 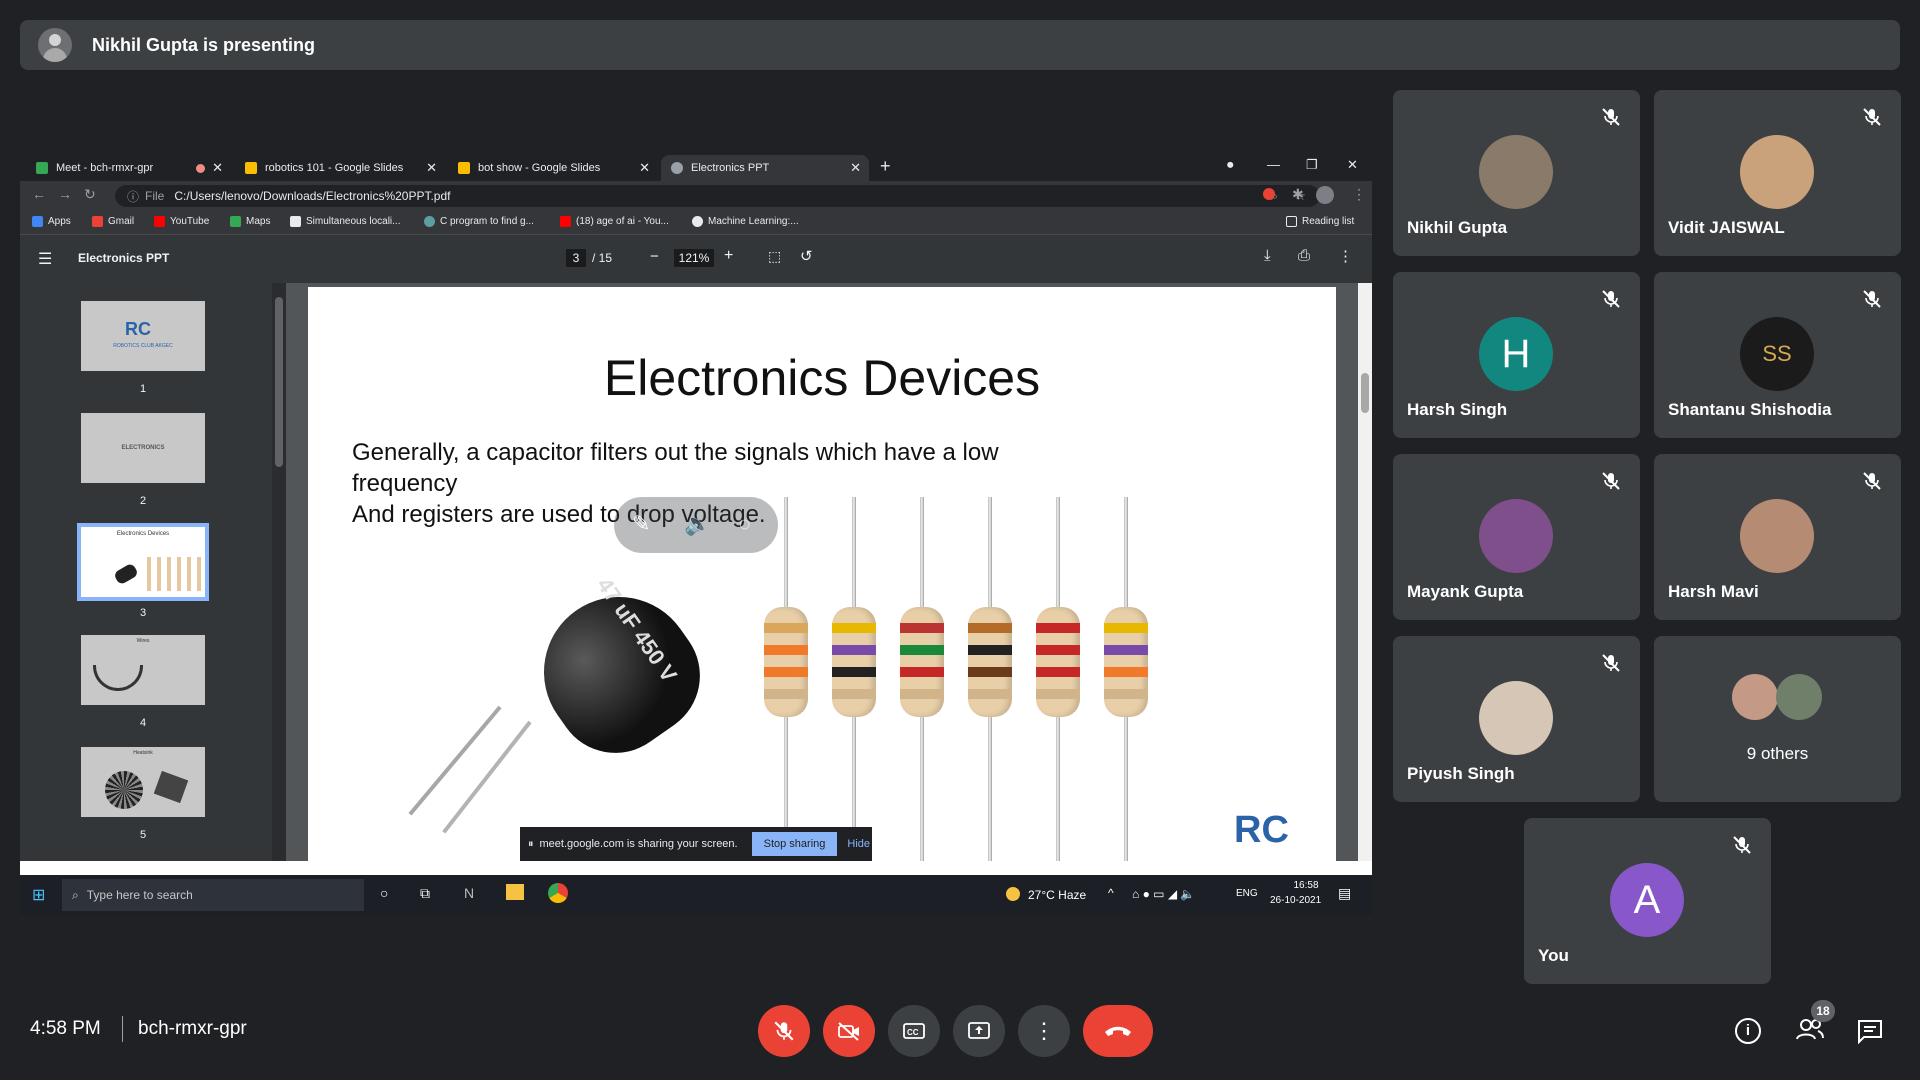 What do you see at coordinates (1247, 893) in the screenshot?
I see `language-indicator: ENG` at bounding box center [1247, 893].